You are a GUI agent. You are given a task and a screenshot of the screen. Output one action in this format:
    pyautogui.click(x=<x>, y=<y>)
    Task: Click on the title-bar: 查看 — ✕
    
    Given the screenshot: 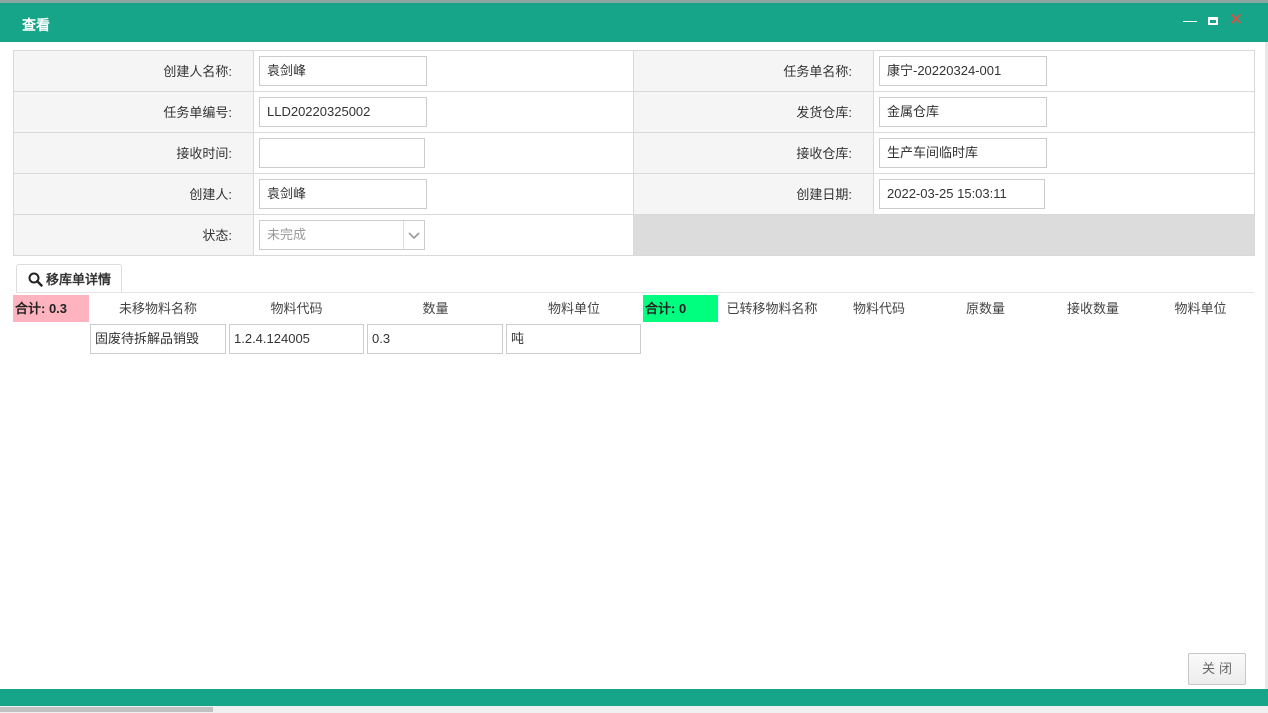 What is the action you would take?
    pyautogui.click(x=634, y=22)
    